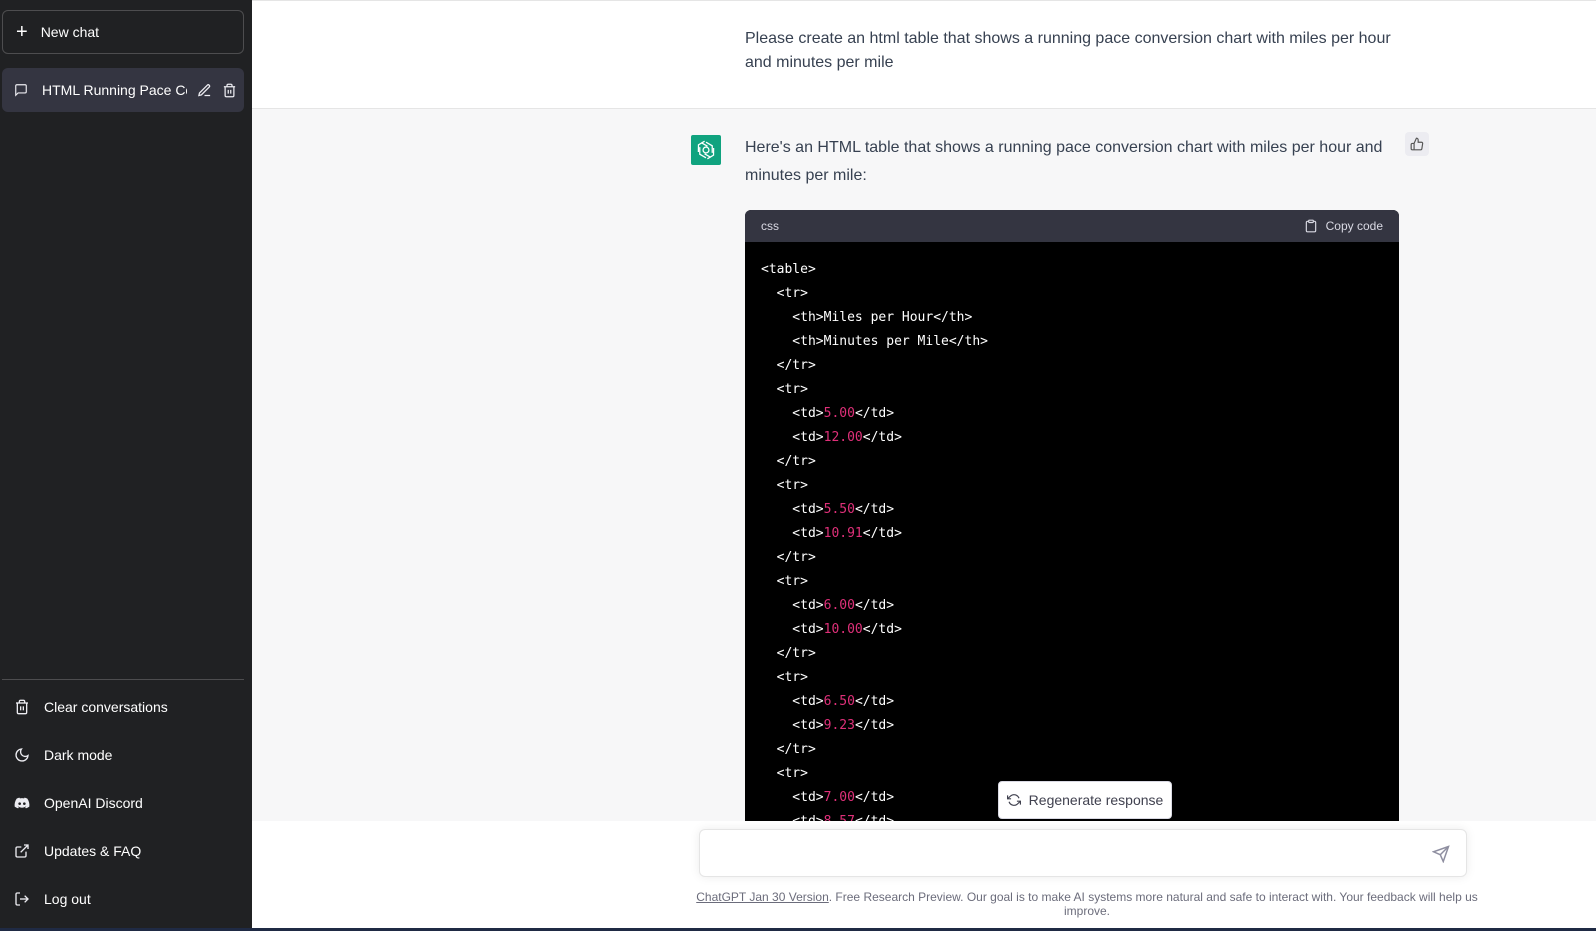 This screenshot has height=931, width=1596. What do you see at coordinates (839, 797) in the screenshot?
I see `code-number: 7.00` at bounding box center [839, 797].